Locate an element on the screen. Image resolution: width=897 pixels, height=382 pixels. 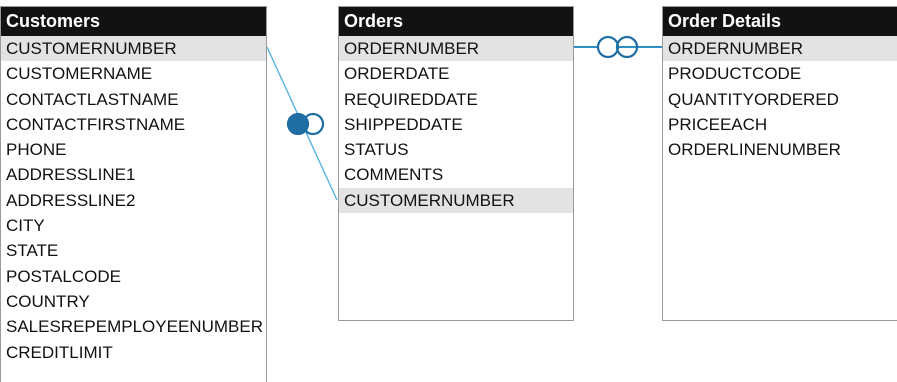
orders-table-header: Orders is located at coordinates (456, 21).